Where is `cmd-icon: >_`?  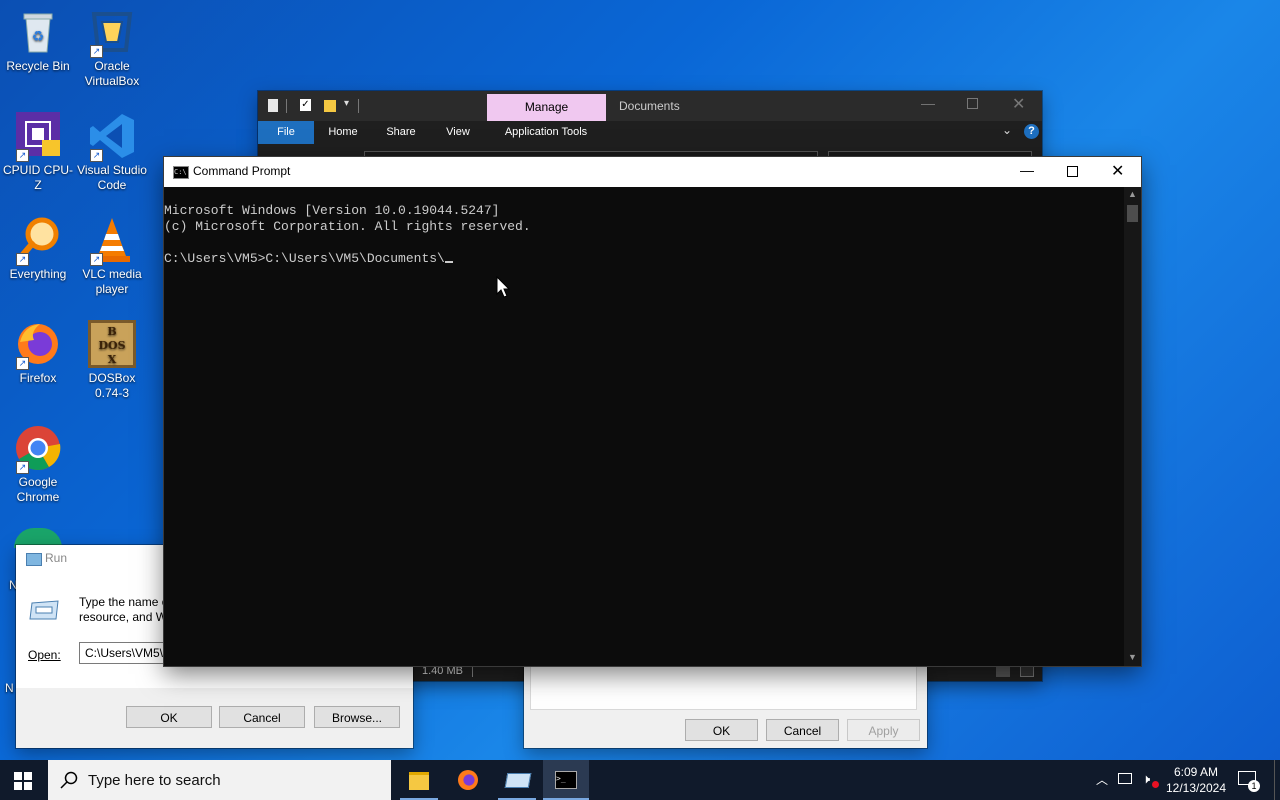
cmd-icon: >_ is located at coordinates (566, 780).